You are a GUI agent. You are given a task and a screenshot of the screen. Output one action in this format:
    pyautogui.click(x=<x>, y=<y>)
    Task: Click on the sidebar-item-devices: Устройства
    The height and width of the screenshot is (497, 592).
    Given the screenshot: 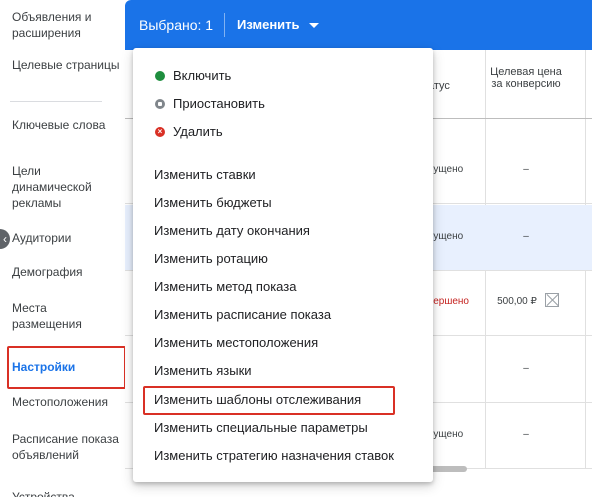 What is the action you would take?
    pyautogui.click(x=66, y=493)
    